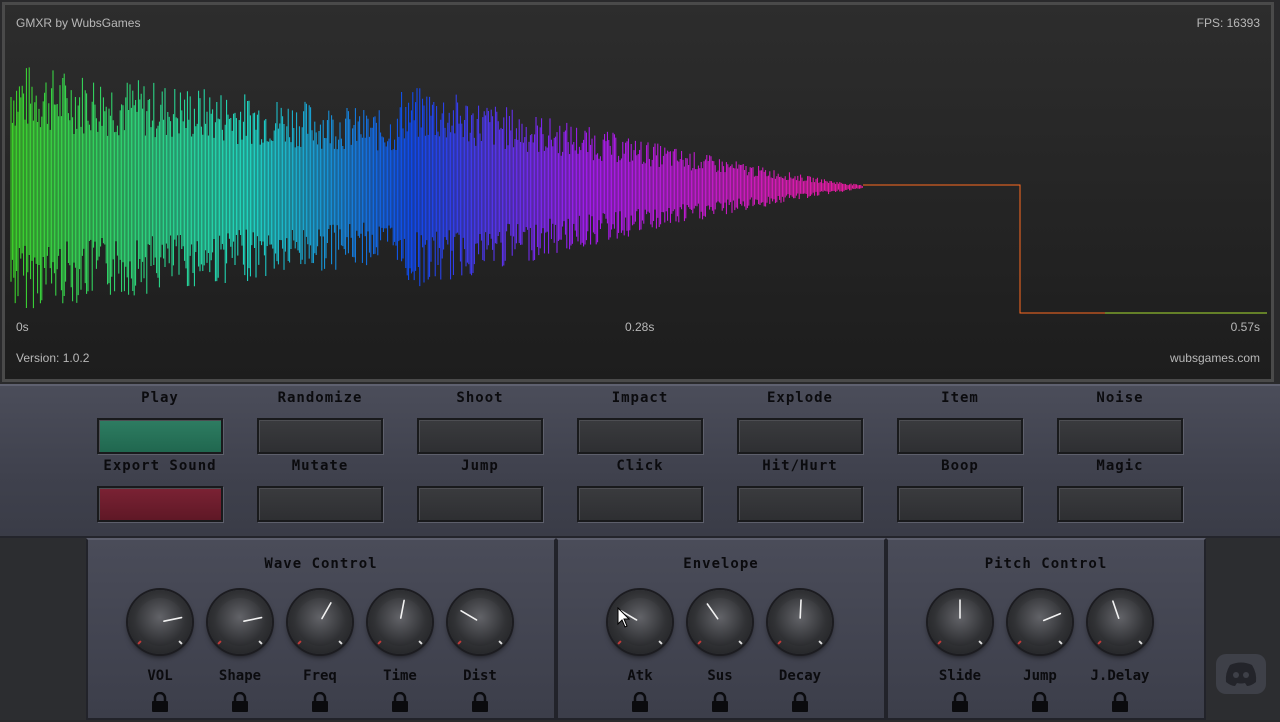 The width and height of the screenshot is (1280, 722). I want to click on noise-group: Noise, so click(1120, 425).